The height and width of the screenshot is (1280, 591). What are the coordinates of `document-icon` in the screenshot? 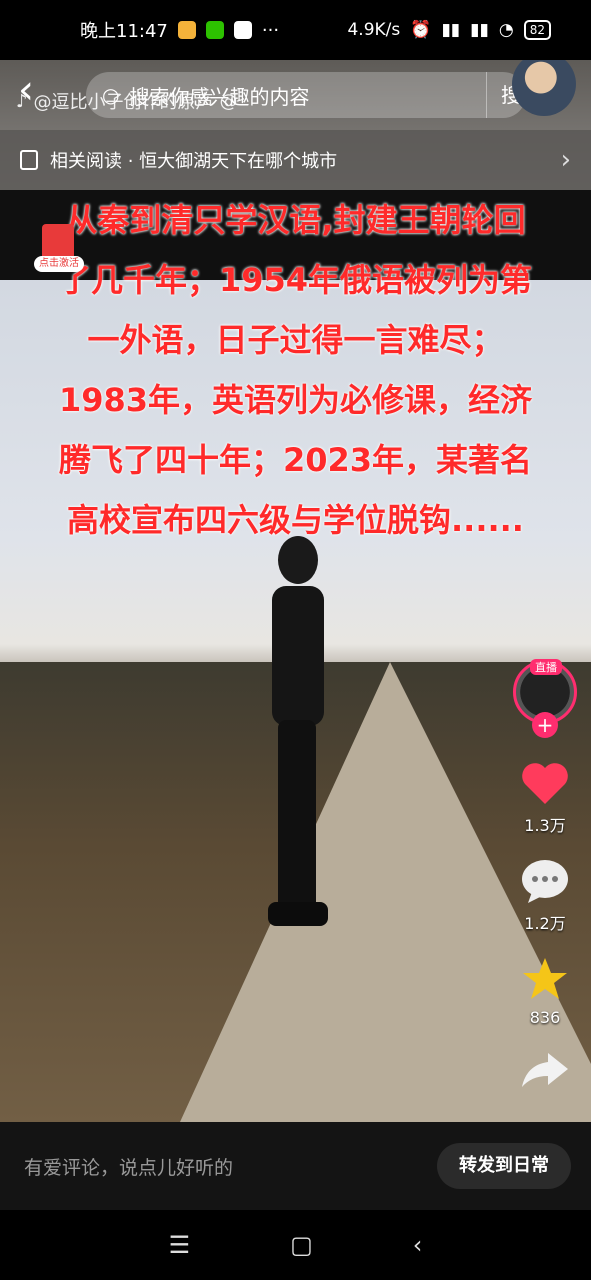 It's located at (29, 160).